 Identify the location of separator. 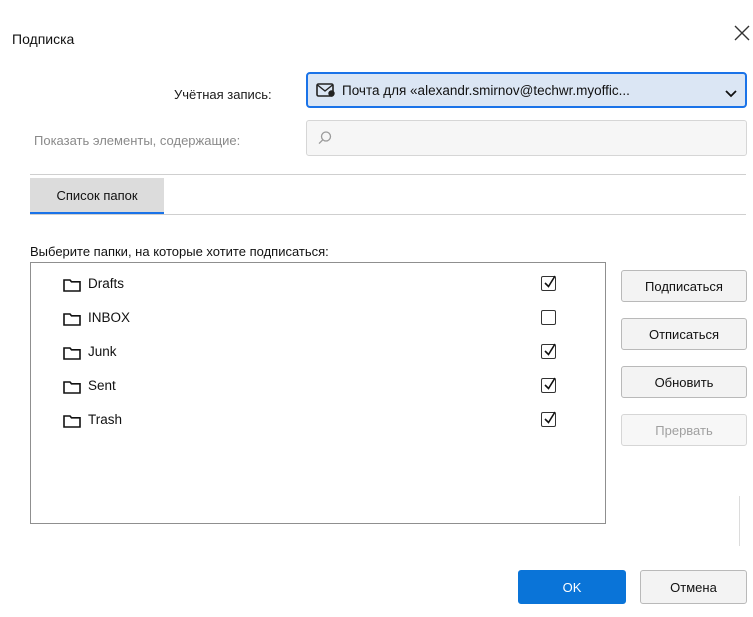
(388, 174).